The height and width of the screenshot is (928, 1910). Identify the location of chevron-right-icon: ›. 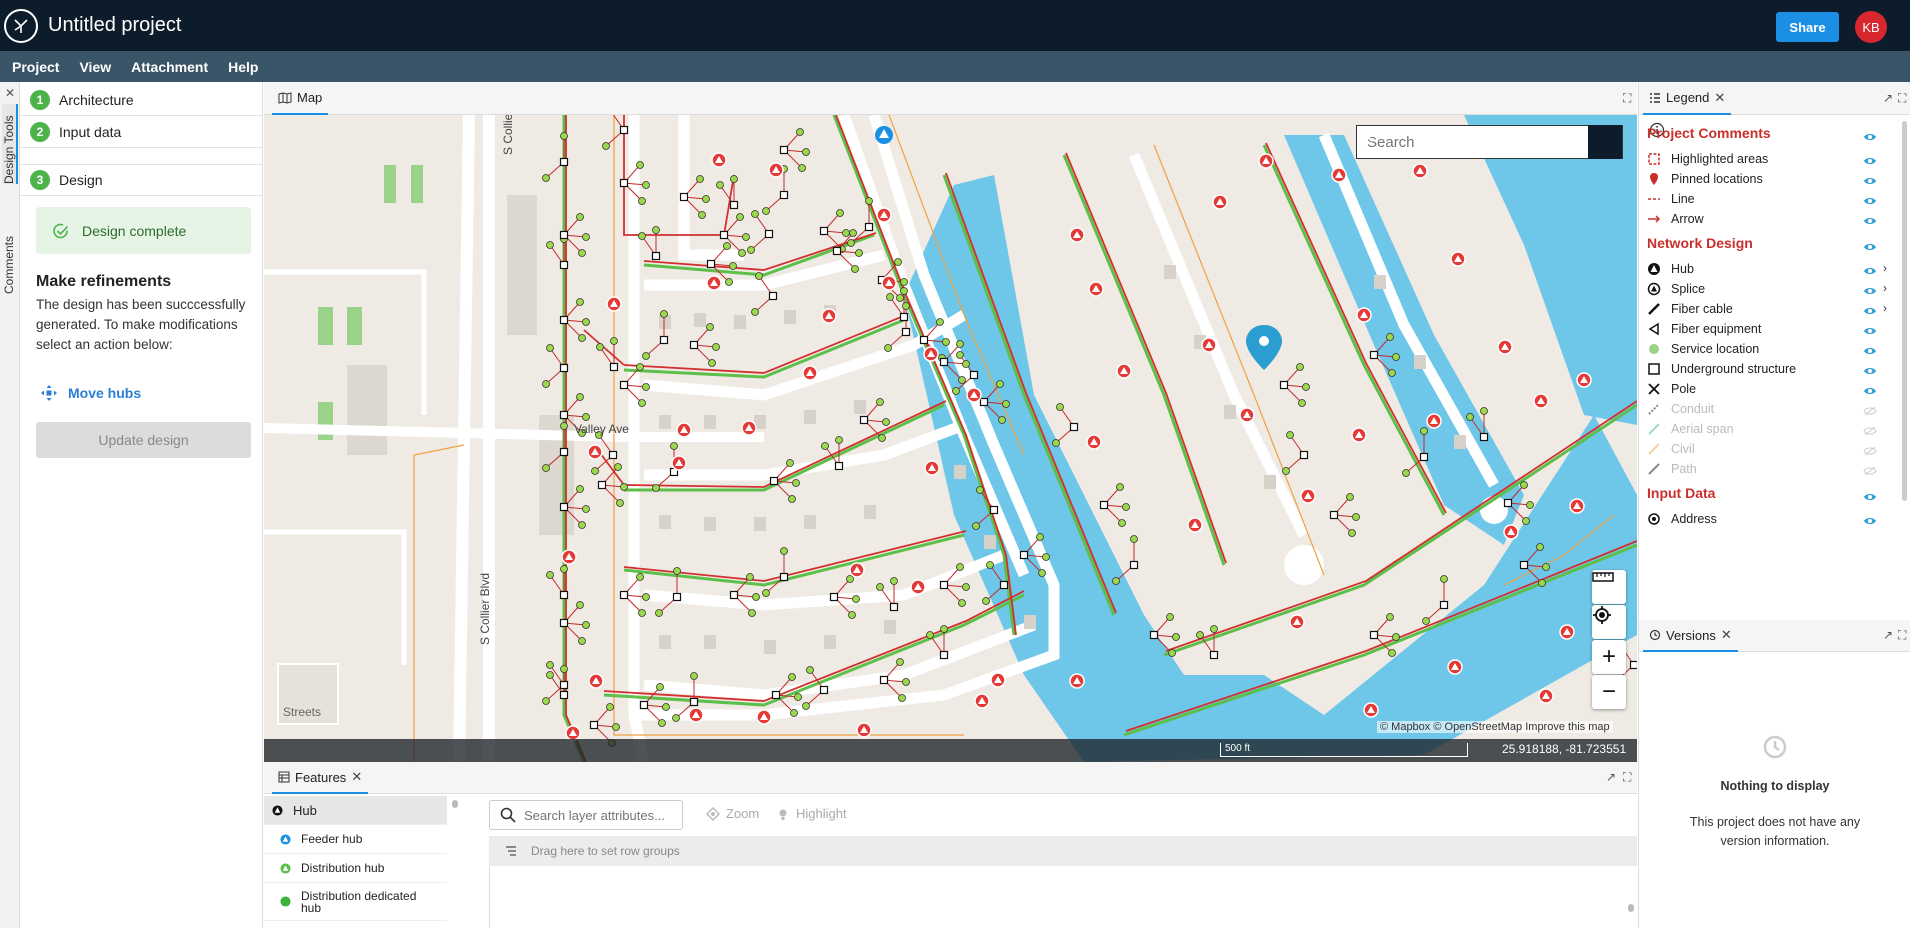
(1885, 308).